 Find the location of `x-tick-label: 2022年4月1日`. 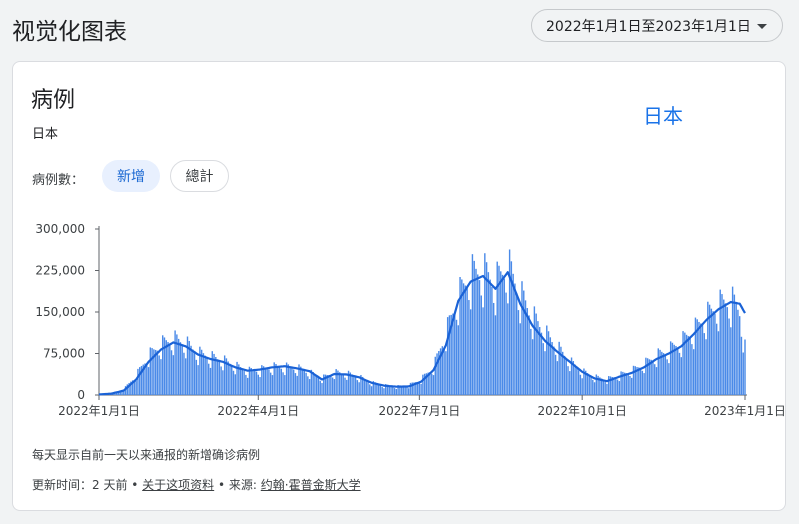

x-tick-label: 2022年4月1日 is located at coordinates (258, 411).